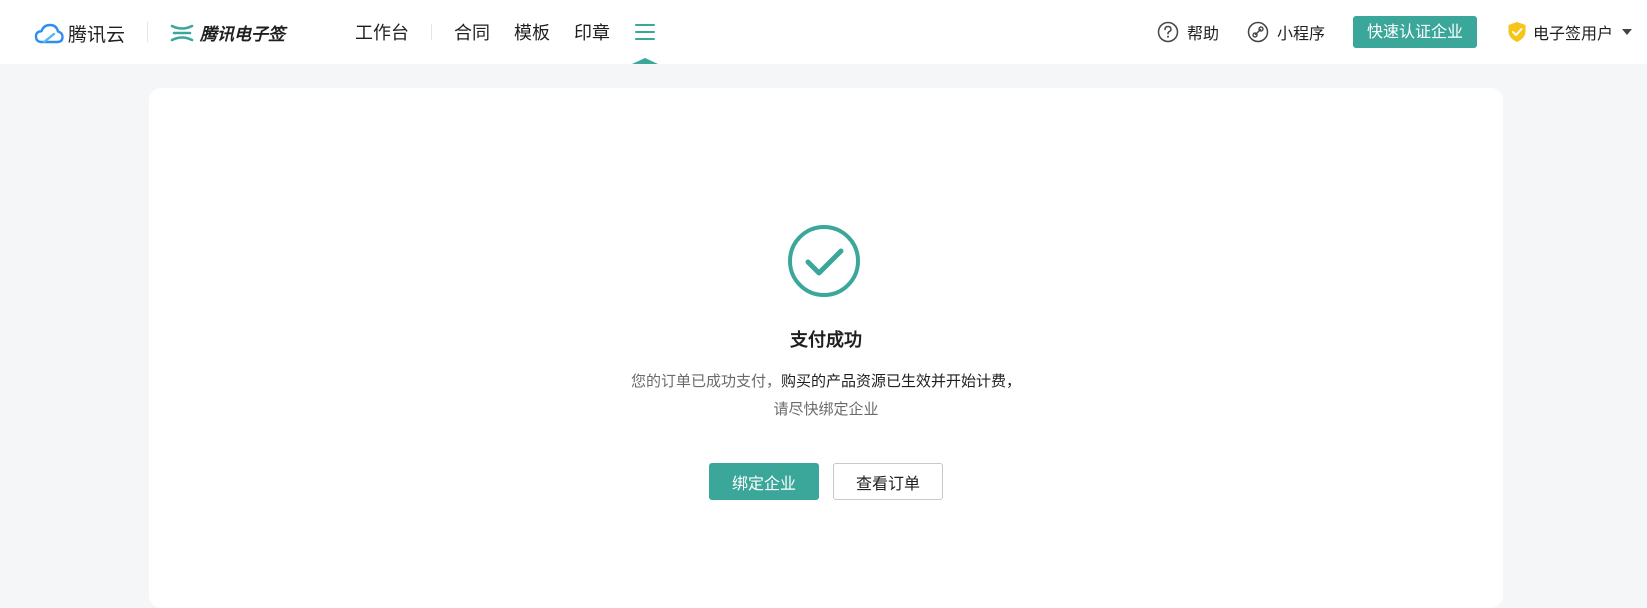 The width and height of the screenshot is (1647, 608). Describe the element at coordinates (49, 33) in the screenshot. I see `tencent-cloud-logo-icon` at that location.